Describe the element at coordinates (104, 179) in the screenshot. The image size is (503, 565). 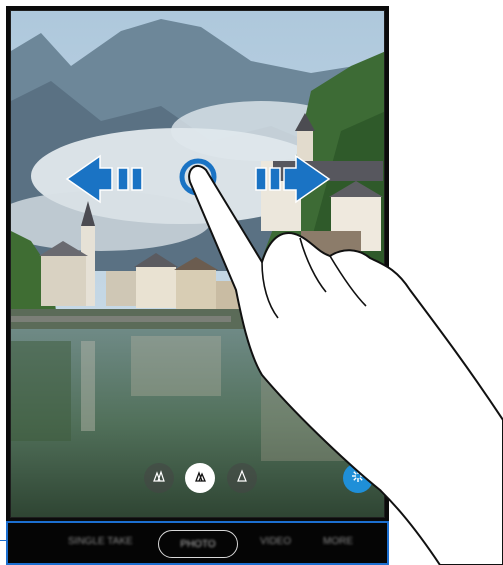
I see `left-arrow-icon` at that location.